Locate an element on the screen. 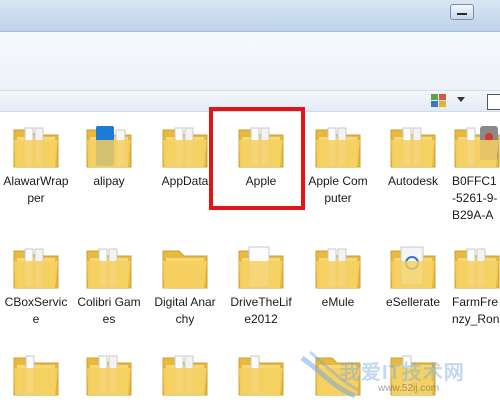  address-toolbar is located at coordinates (250, 61).